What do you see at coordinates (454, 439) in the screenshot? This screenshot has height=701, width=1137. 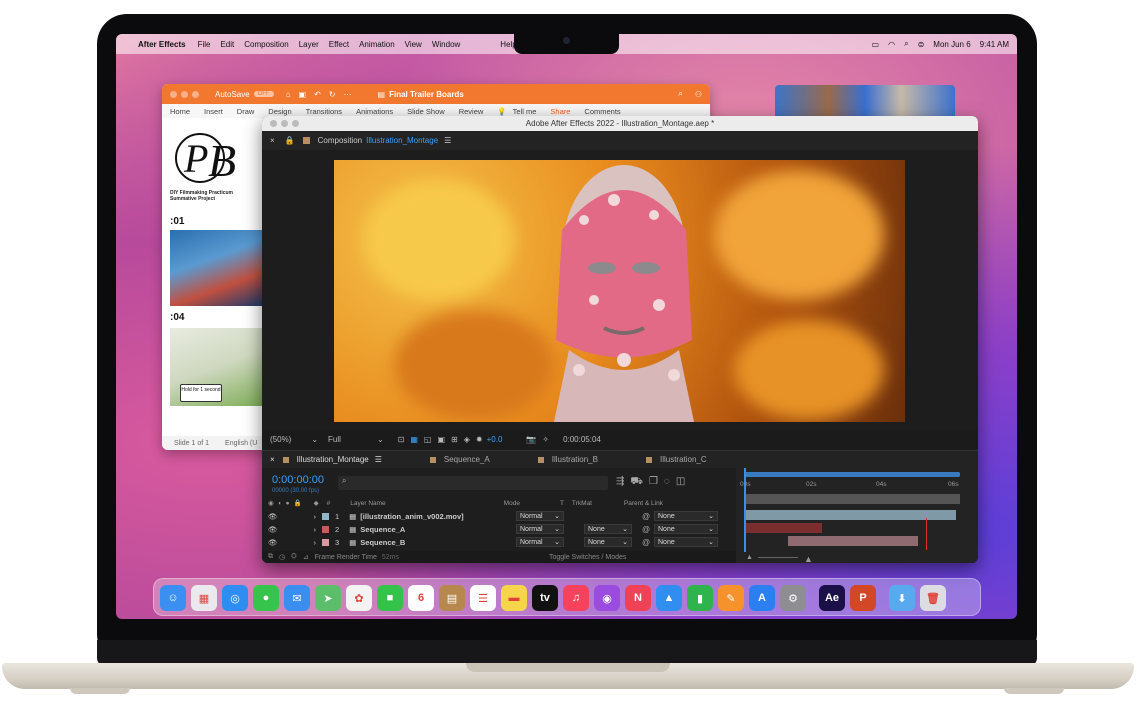 I see `channel-icon: ⊞` at bounding box center [454, 439].